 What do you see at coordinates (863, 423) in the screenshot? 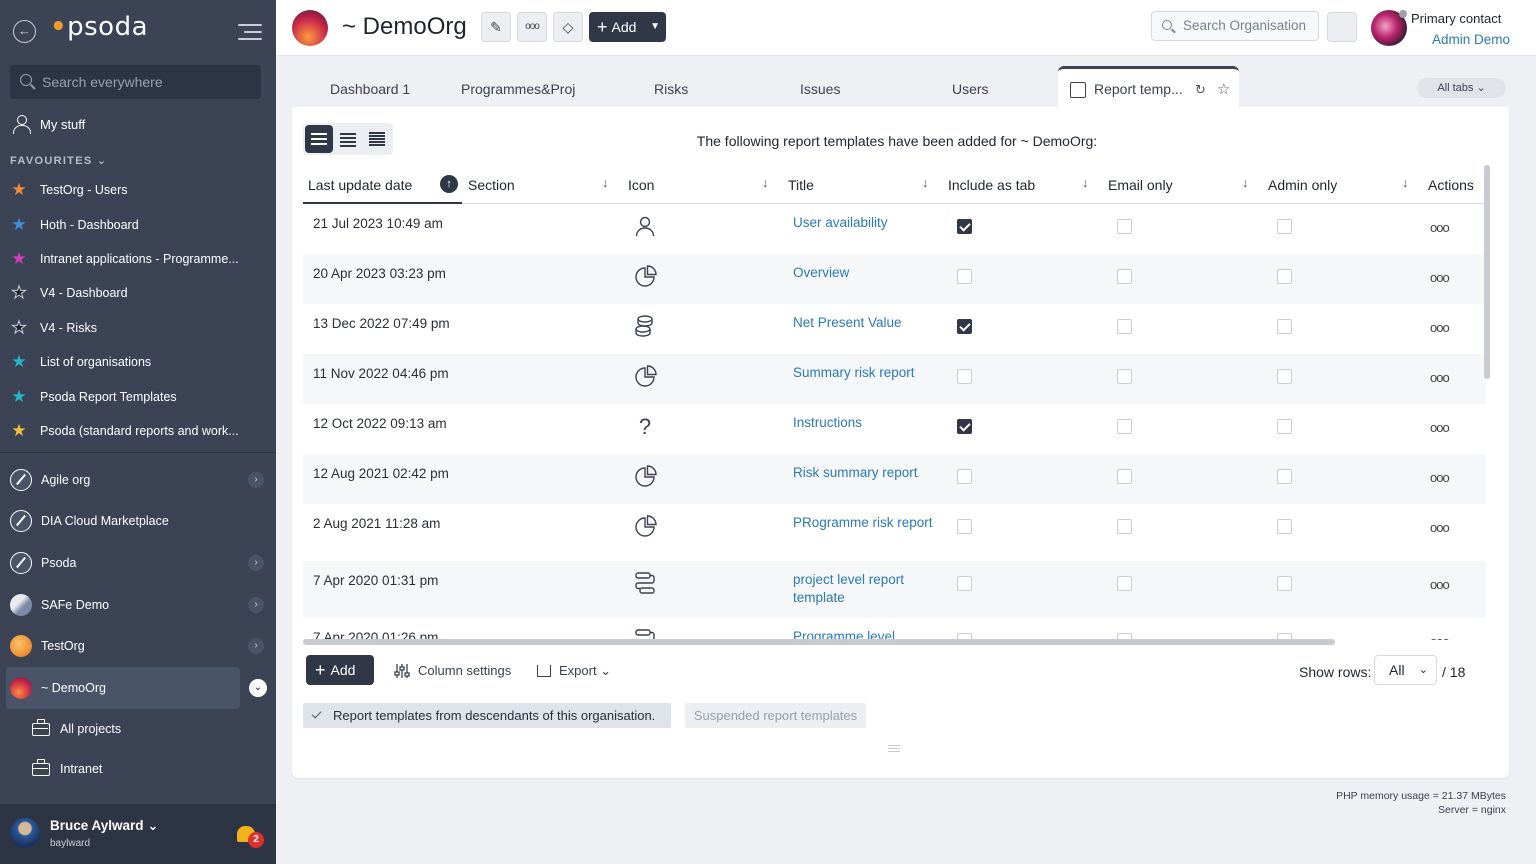
I see `cell-title-link: Instructions` at bounding box center [863, 423].